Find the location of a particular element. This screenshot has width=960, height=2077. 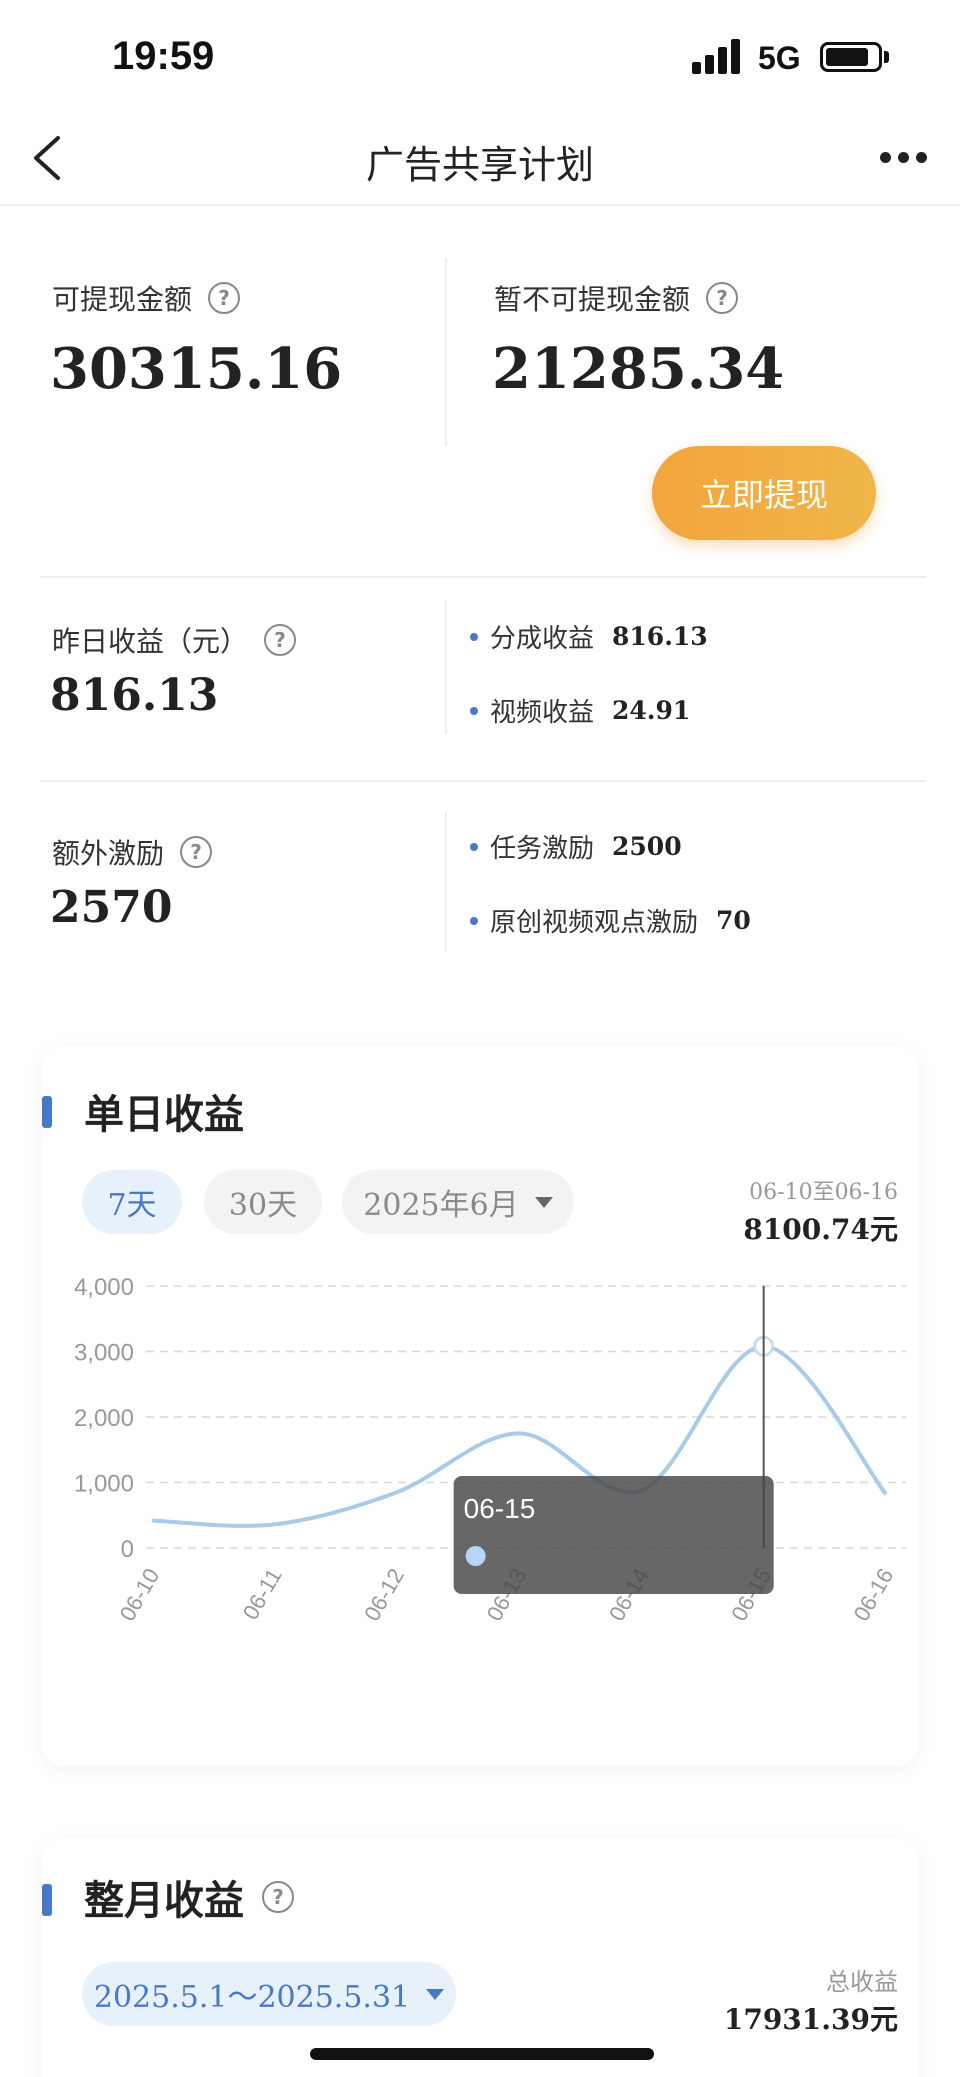

extra-label-text: 额外激励 is located at coordinates (108, 853).